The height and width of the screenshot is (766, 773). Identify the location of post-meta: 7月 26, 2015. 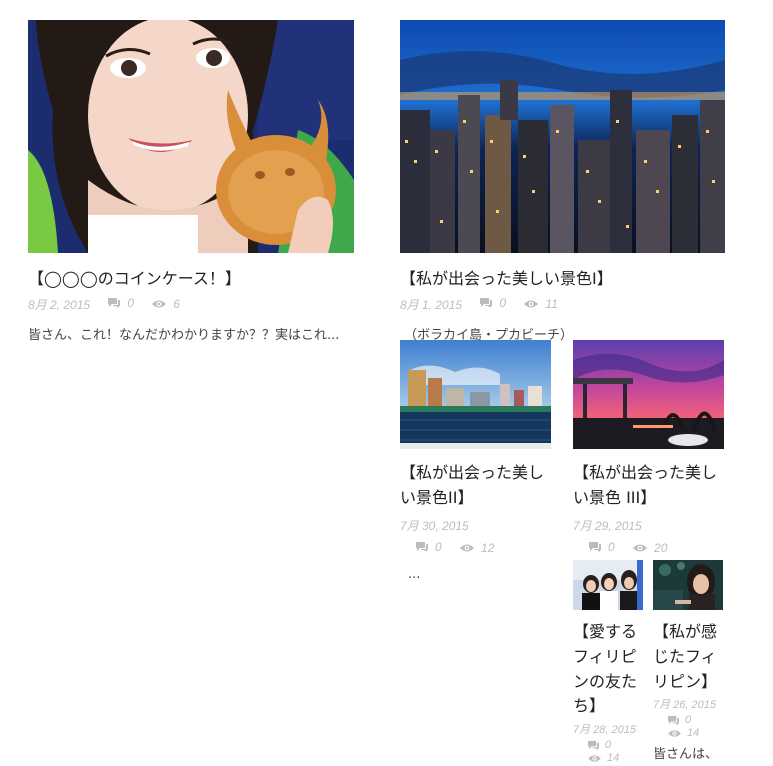
(689, 704).